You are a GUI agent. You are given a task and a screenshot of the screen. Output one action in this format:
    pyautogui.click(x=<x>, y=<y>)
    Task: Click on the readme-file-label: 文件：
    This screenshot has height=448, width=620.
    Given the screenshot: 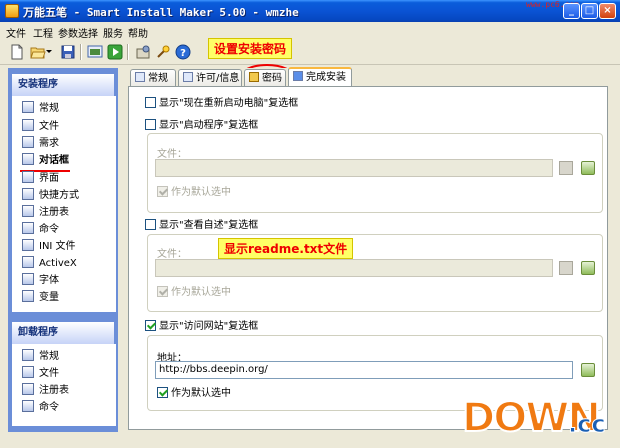 What is the action you would take?
    pyautogui.click(x=172, y=254)
    